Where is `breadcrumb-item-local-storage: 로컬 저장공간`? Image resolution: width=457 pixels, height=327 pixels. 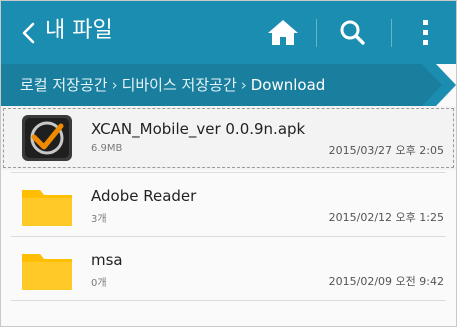
breadcrumb-item-local-storage: 로컬 저장공간 is located at coordinates (64, 85).